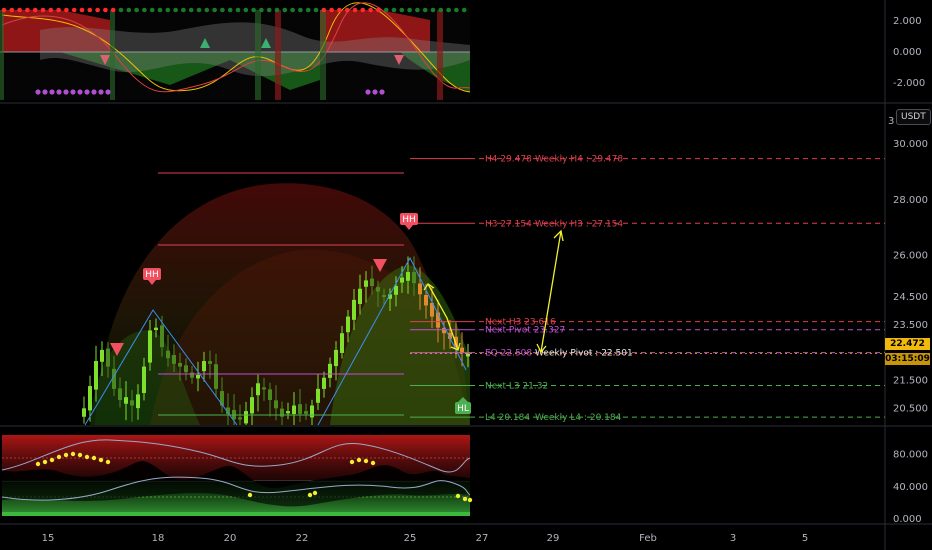  What do you see at coordinates (913, 117) in the screenshot?
I see `currency-badge: USDT` at bounding box center [913, 117].